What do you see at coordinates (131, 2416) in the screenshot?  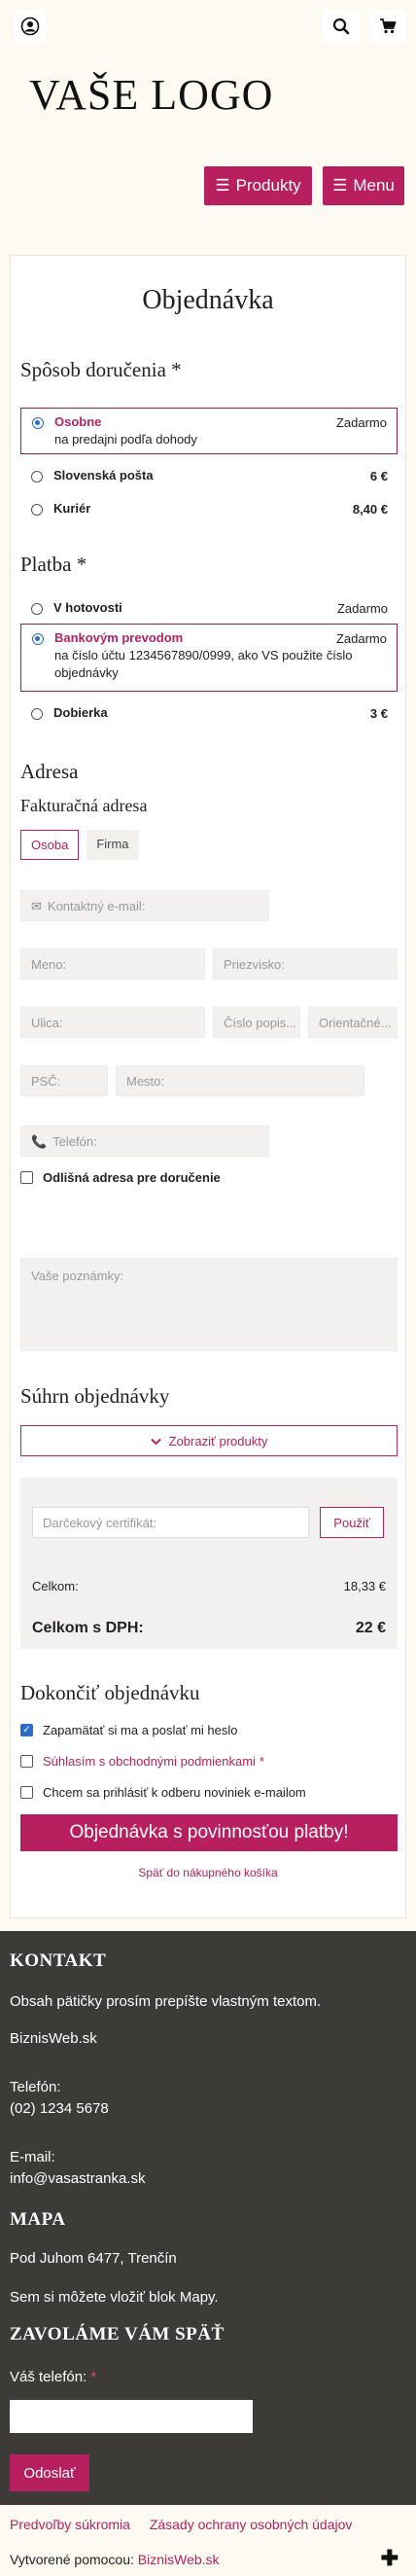 I see `callback-phone-input` at bounding box center [131, 2416].